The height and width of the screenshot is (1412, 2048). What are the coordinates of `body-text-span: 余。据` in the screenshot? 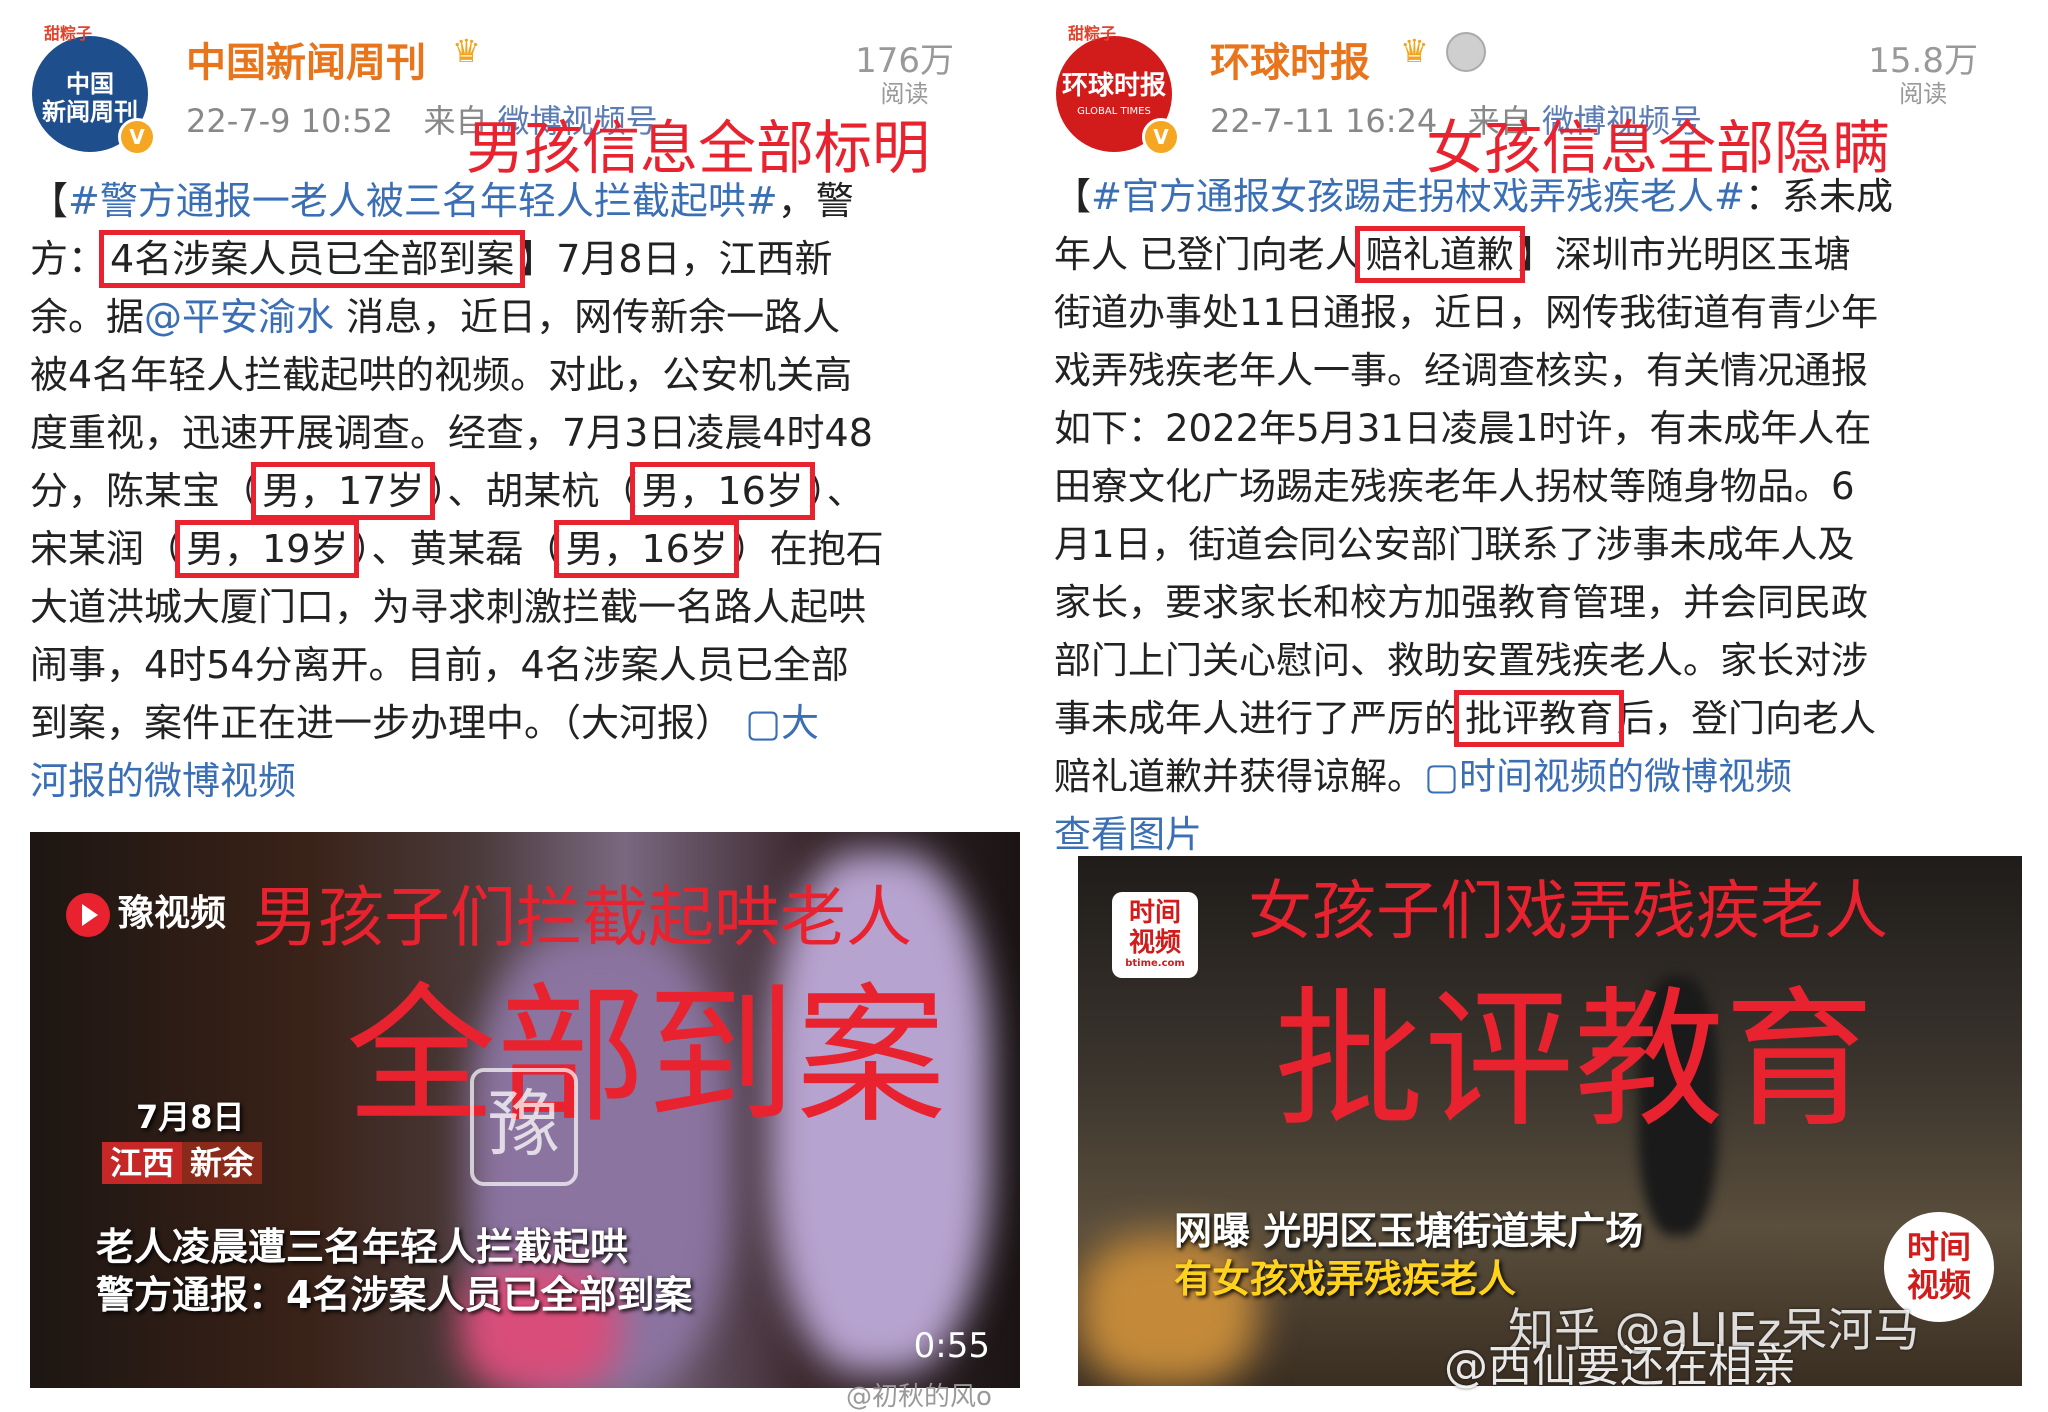 It's located at (87, 317).